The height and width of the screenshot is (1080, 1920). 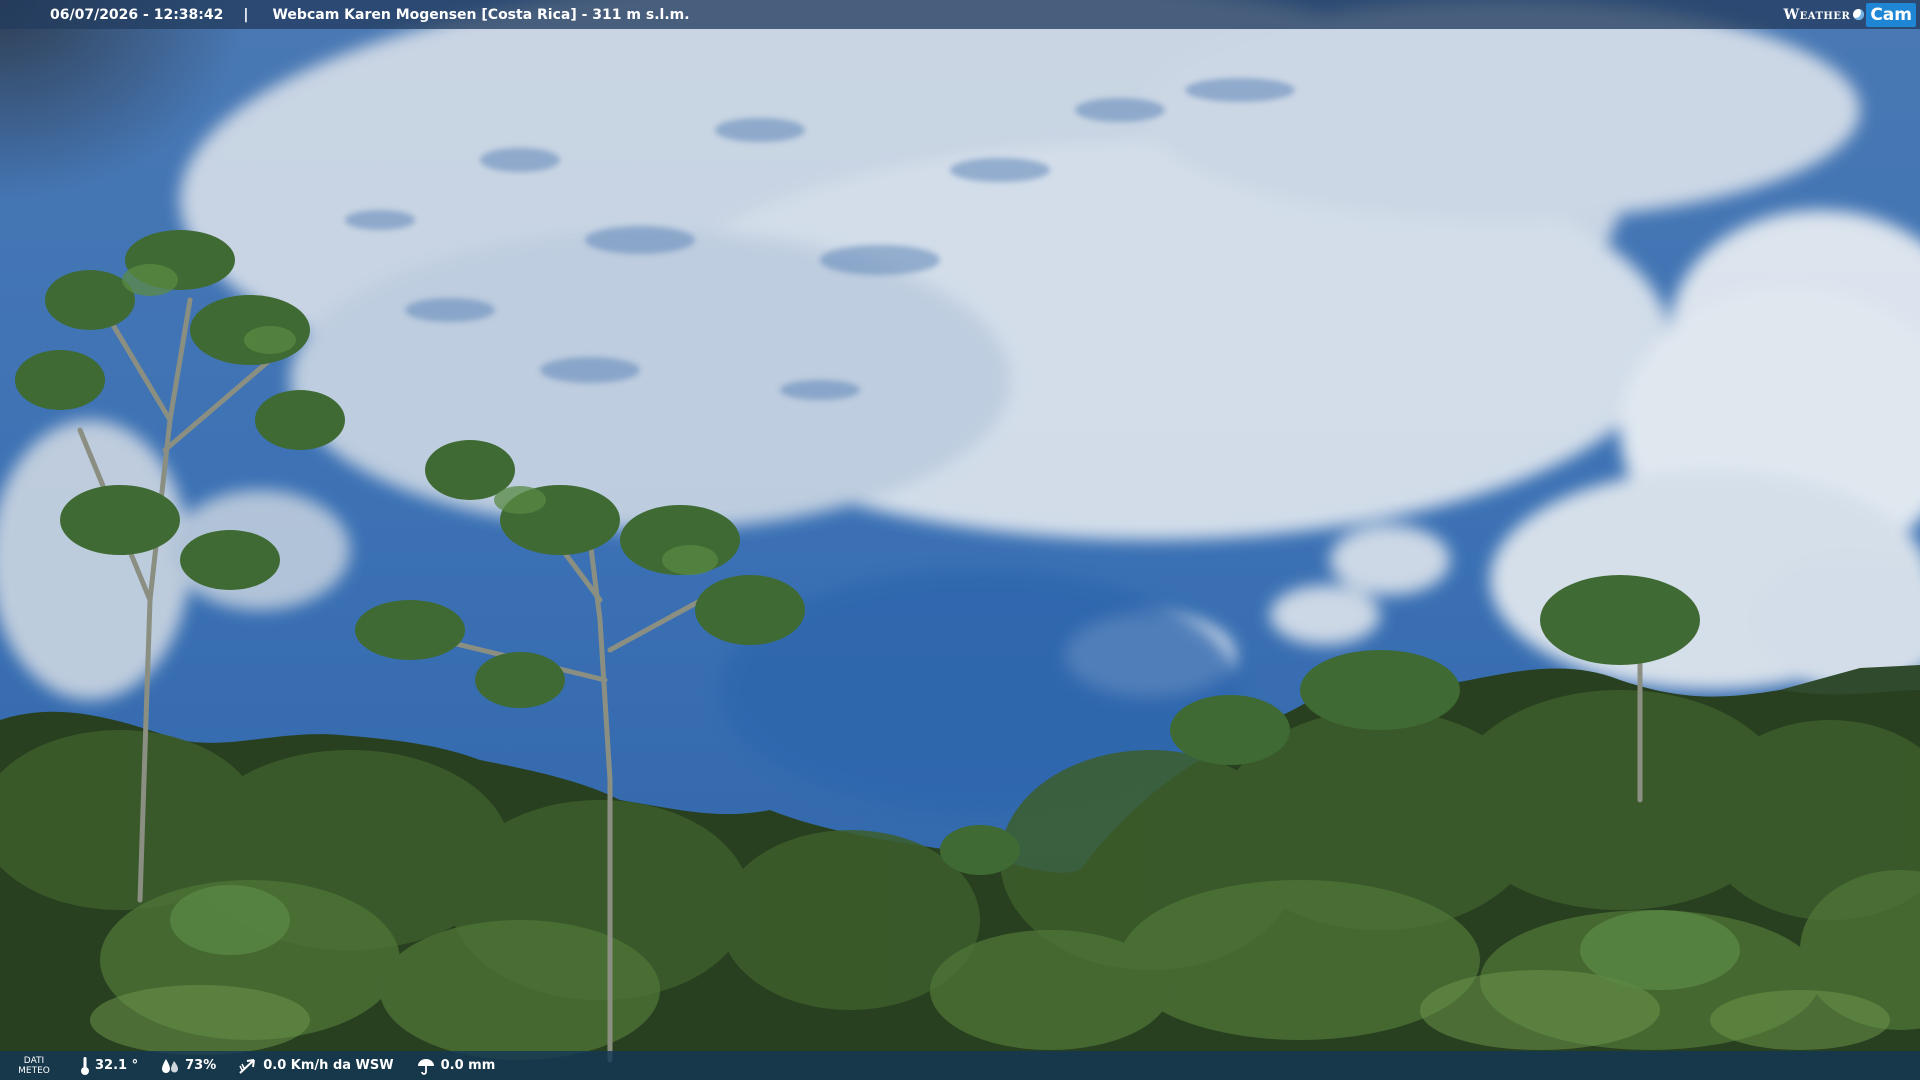 I want to click on temperature-reading: 32.1 °, so click(x=109, y=1066).